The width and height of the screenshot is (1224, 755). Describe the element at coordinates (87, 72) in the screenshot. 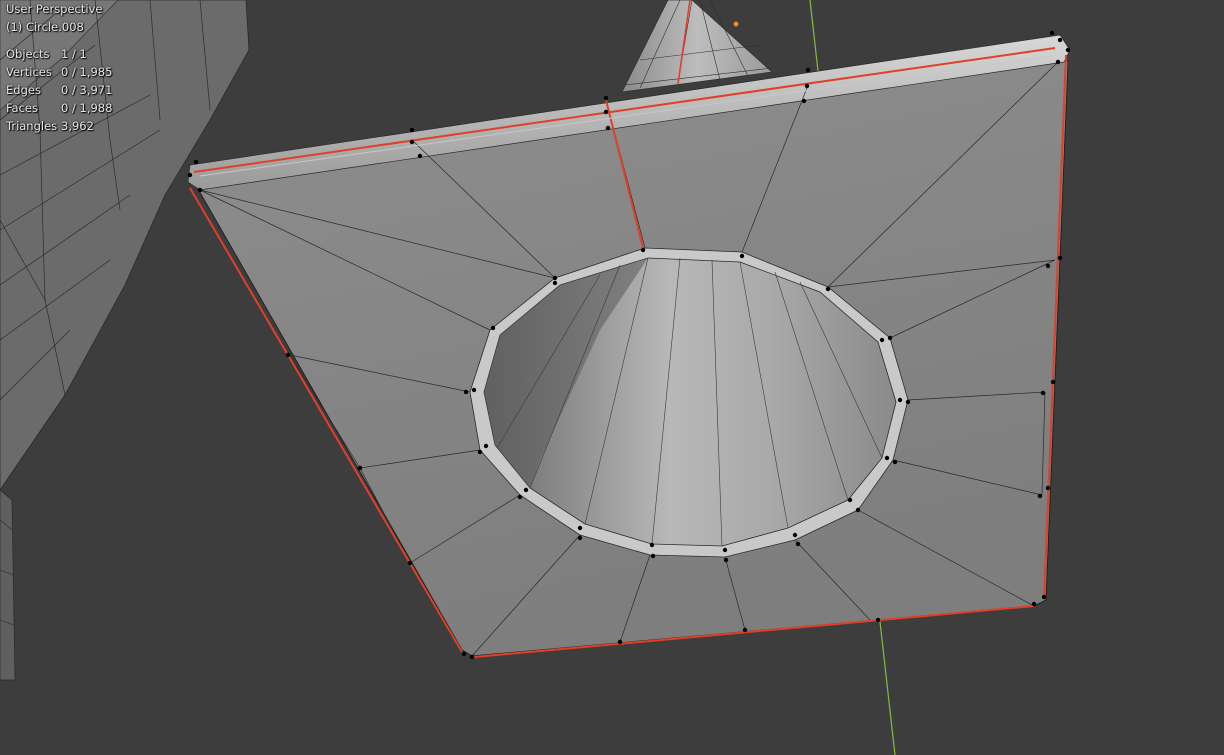

I see `stat-value: 0 / 1,985` at that location.